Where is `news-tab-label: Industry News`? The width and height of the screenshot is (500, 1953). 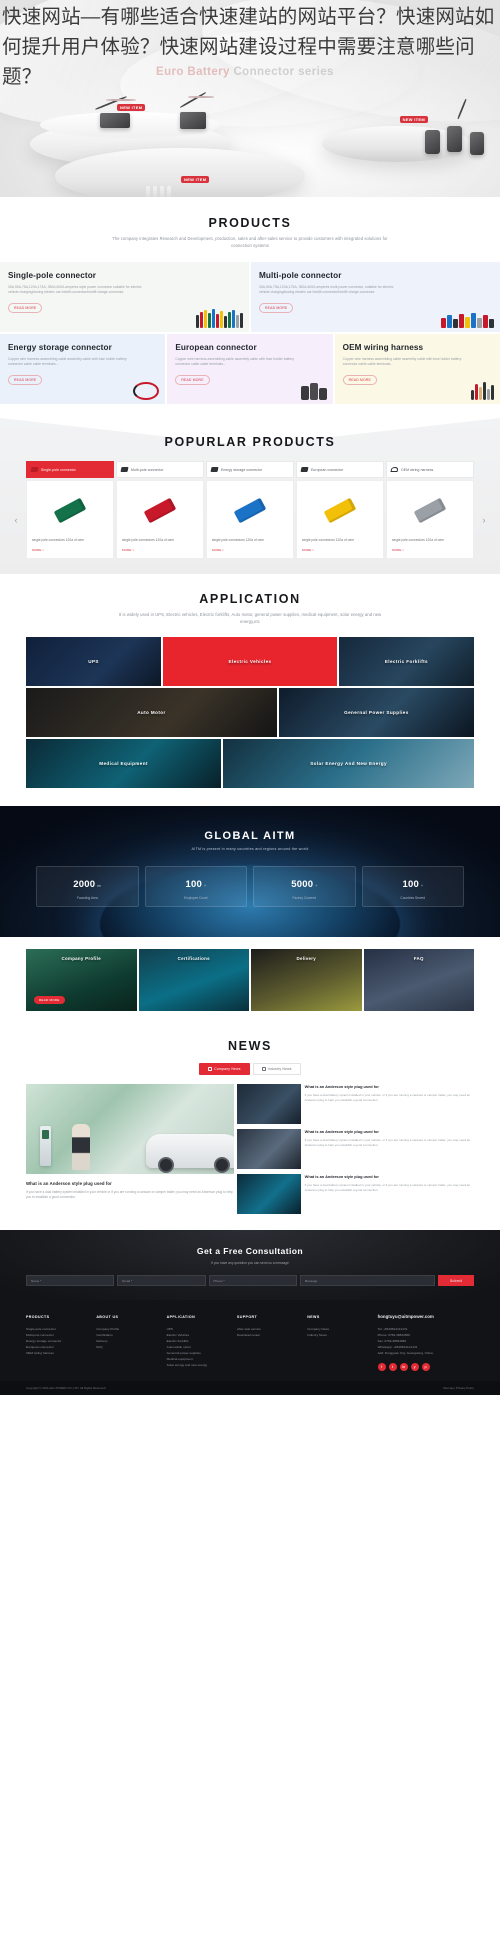 news-tab-label: Industry News is located at coordinates (279, 1069).